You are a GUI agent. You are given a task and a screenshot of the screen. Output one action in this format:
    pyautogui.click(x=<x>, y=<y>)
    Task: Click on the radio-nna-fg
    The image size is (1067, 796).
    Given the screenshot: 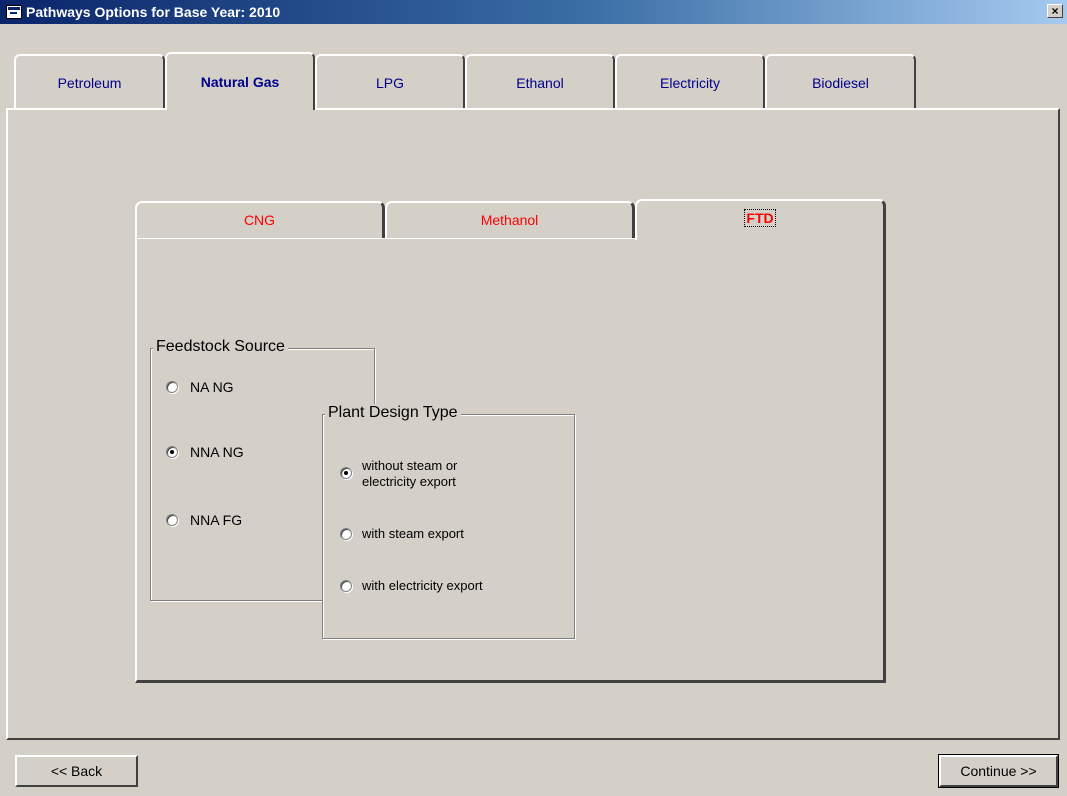 What is the action you would take?
    pyautogui.click(x=172, y=520)
    